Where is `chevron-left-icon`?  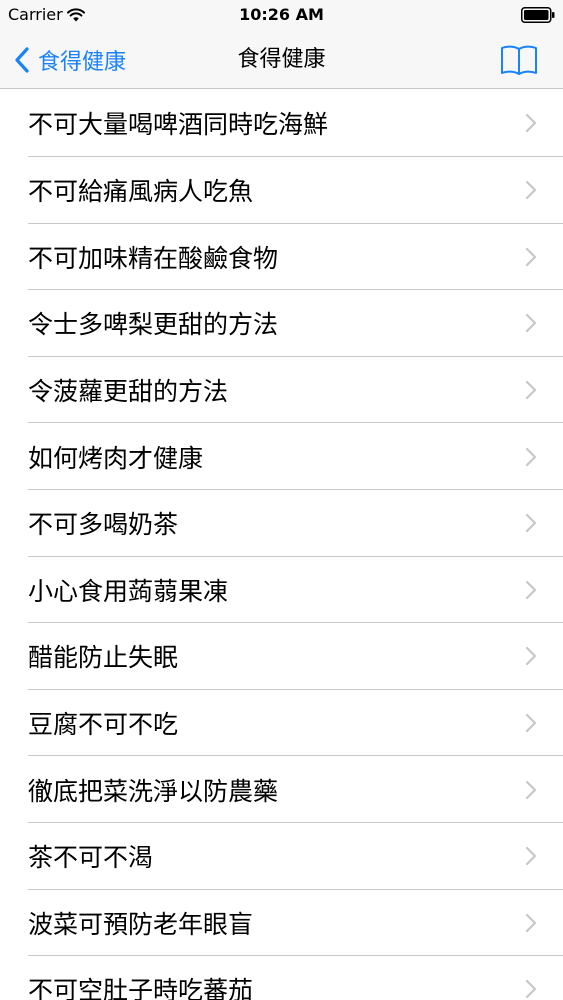
chevron-left-icon is located at coordinates (22, 60).